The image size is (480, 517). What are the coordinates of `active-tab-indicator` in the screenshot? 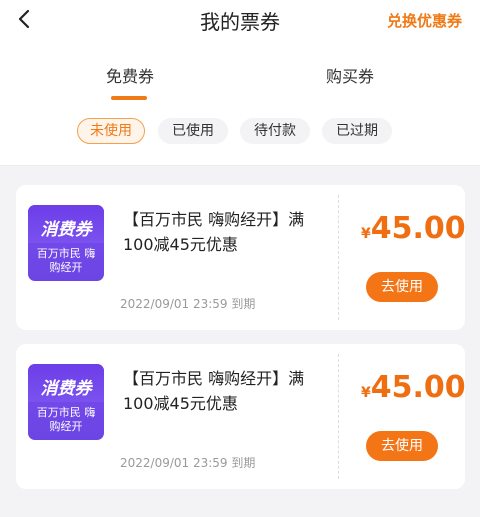 It's located at (129, 98).